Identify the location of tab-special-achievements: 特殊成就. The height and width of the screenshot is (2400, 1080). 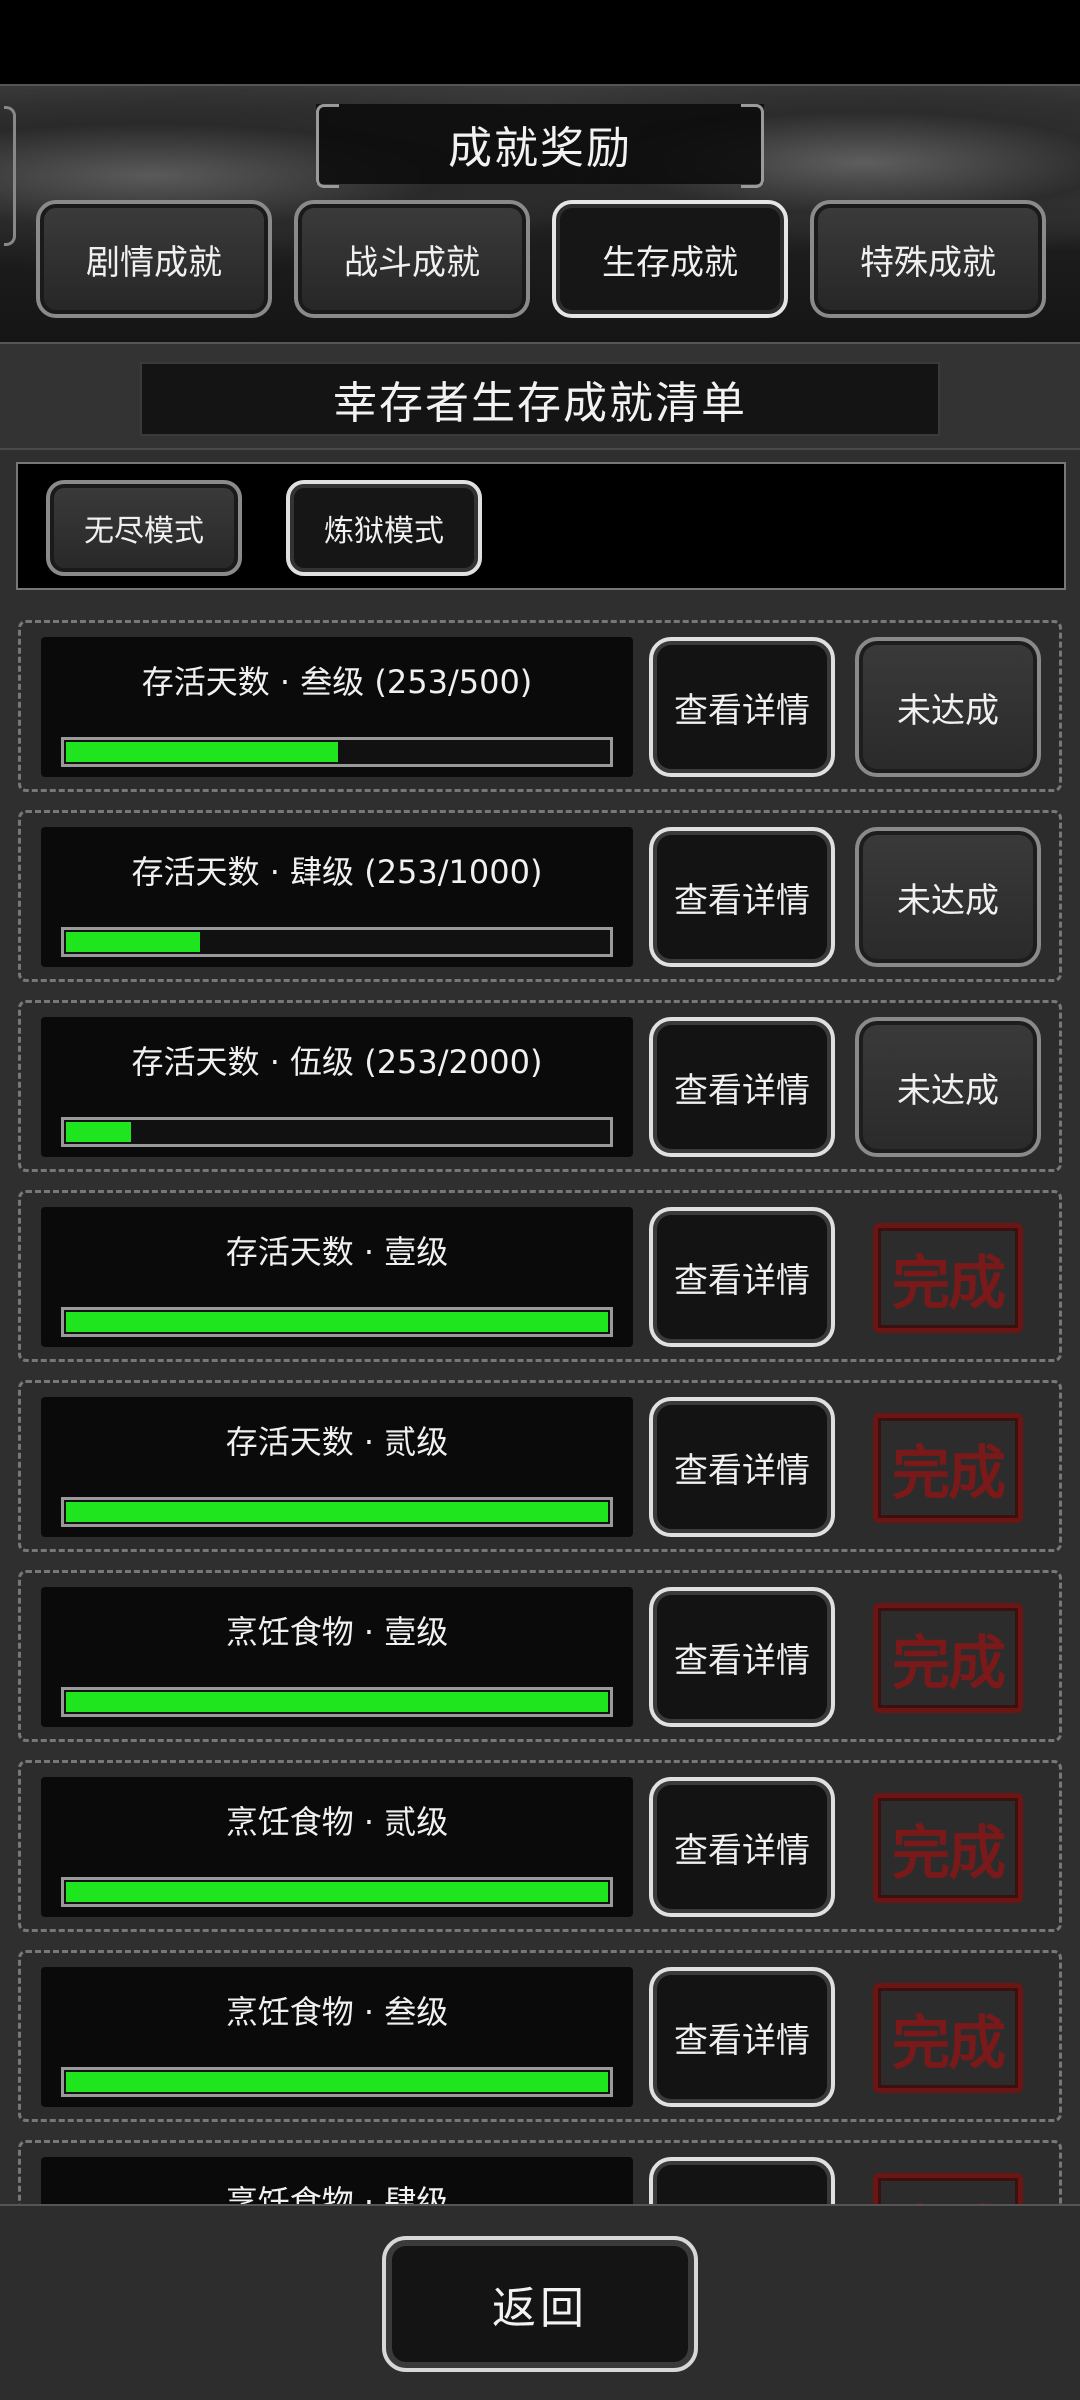
(928, 259).